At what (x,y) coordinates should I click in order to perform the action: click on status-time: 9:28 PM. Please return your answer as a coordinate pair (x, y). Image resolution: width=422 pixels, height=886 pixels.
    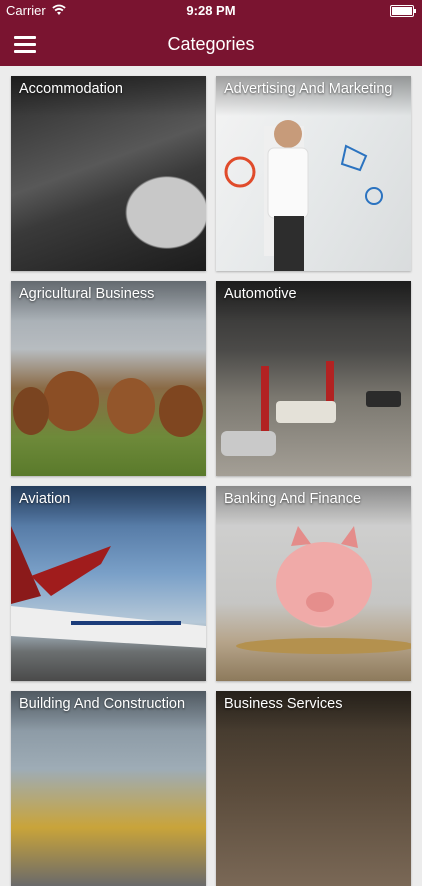
    Looking at the image, I should click on (211, 10).